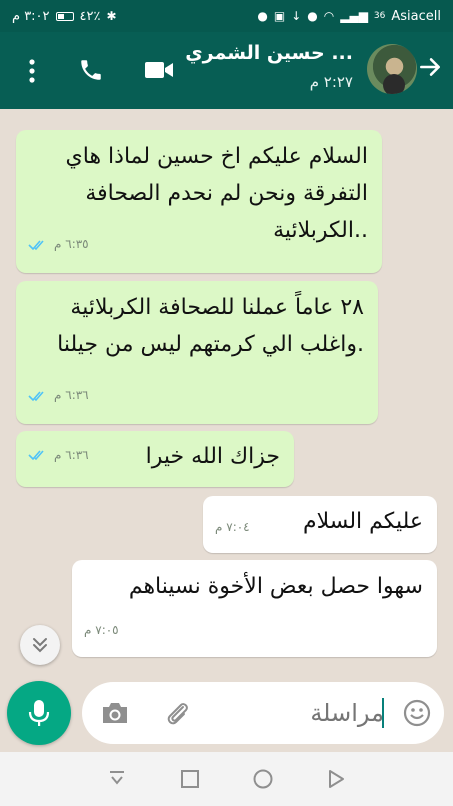 This screenshot has width=453, height=806. I want to click on microphone-icon, so click(39, 713).